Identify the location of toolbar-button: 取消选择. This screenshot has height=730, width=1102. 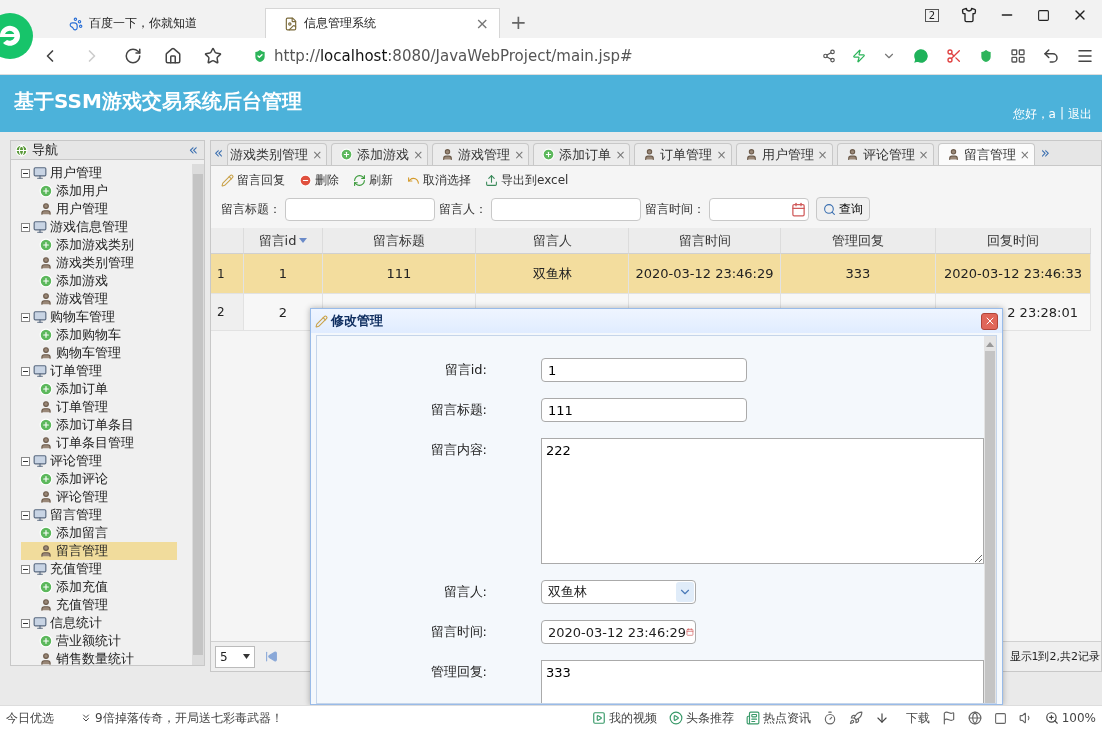
(439, 180).